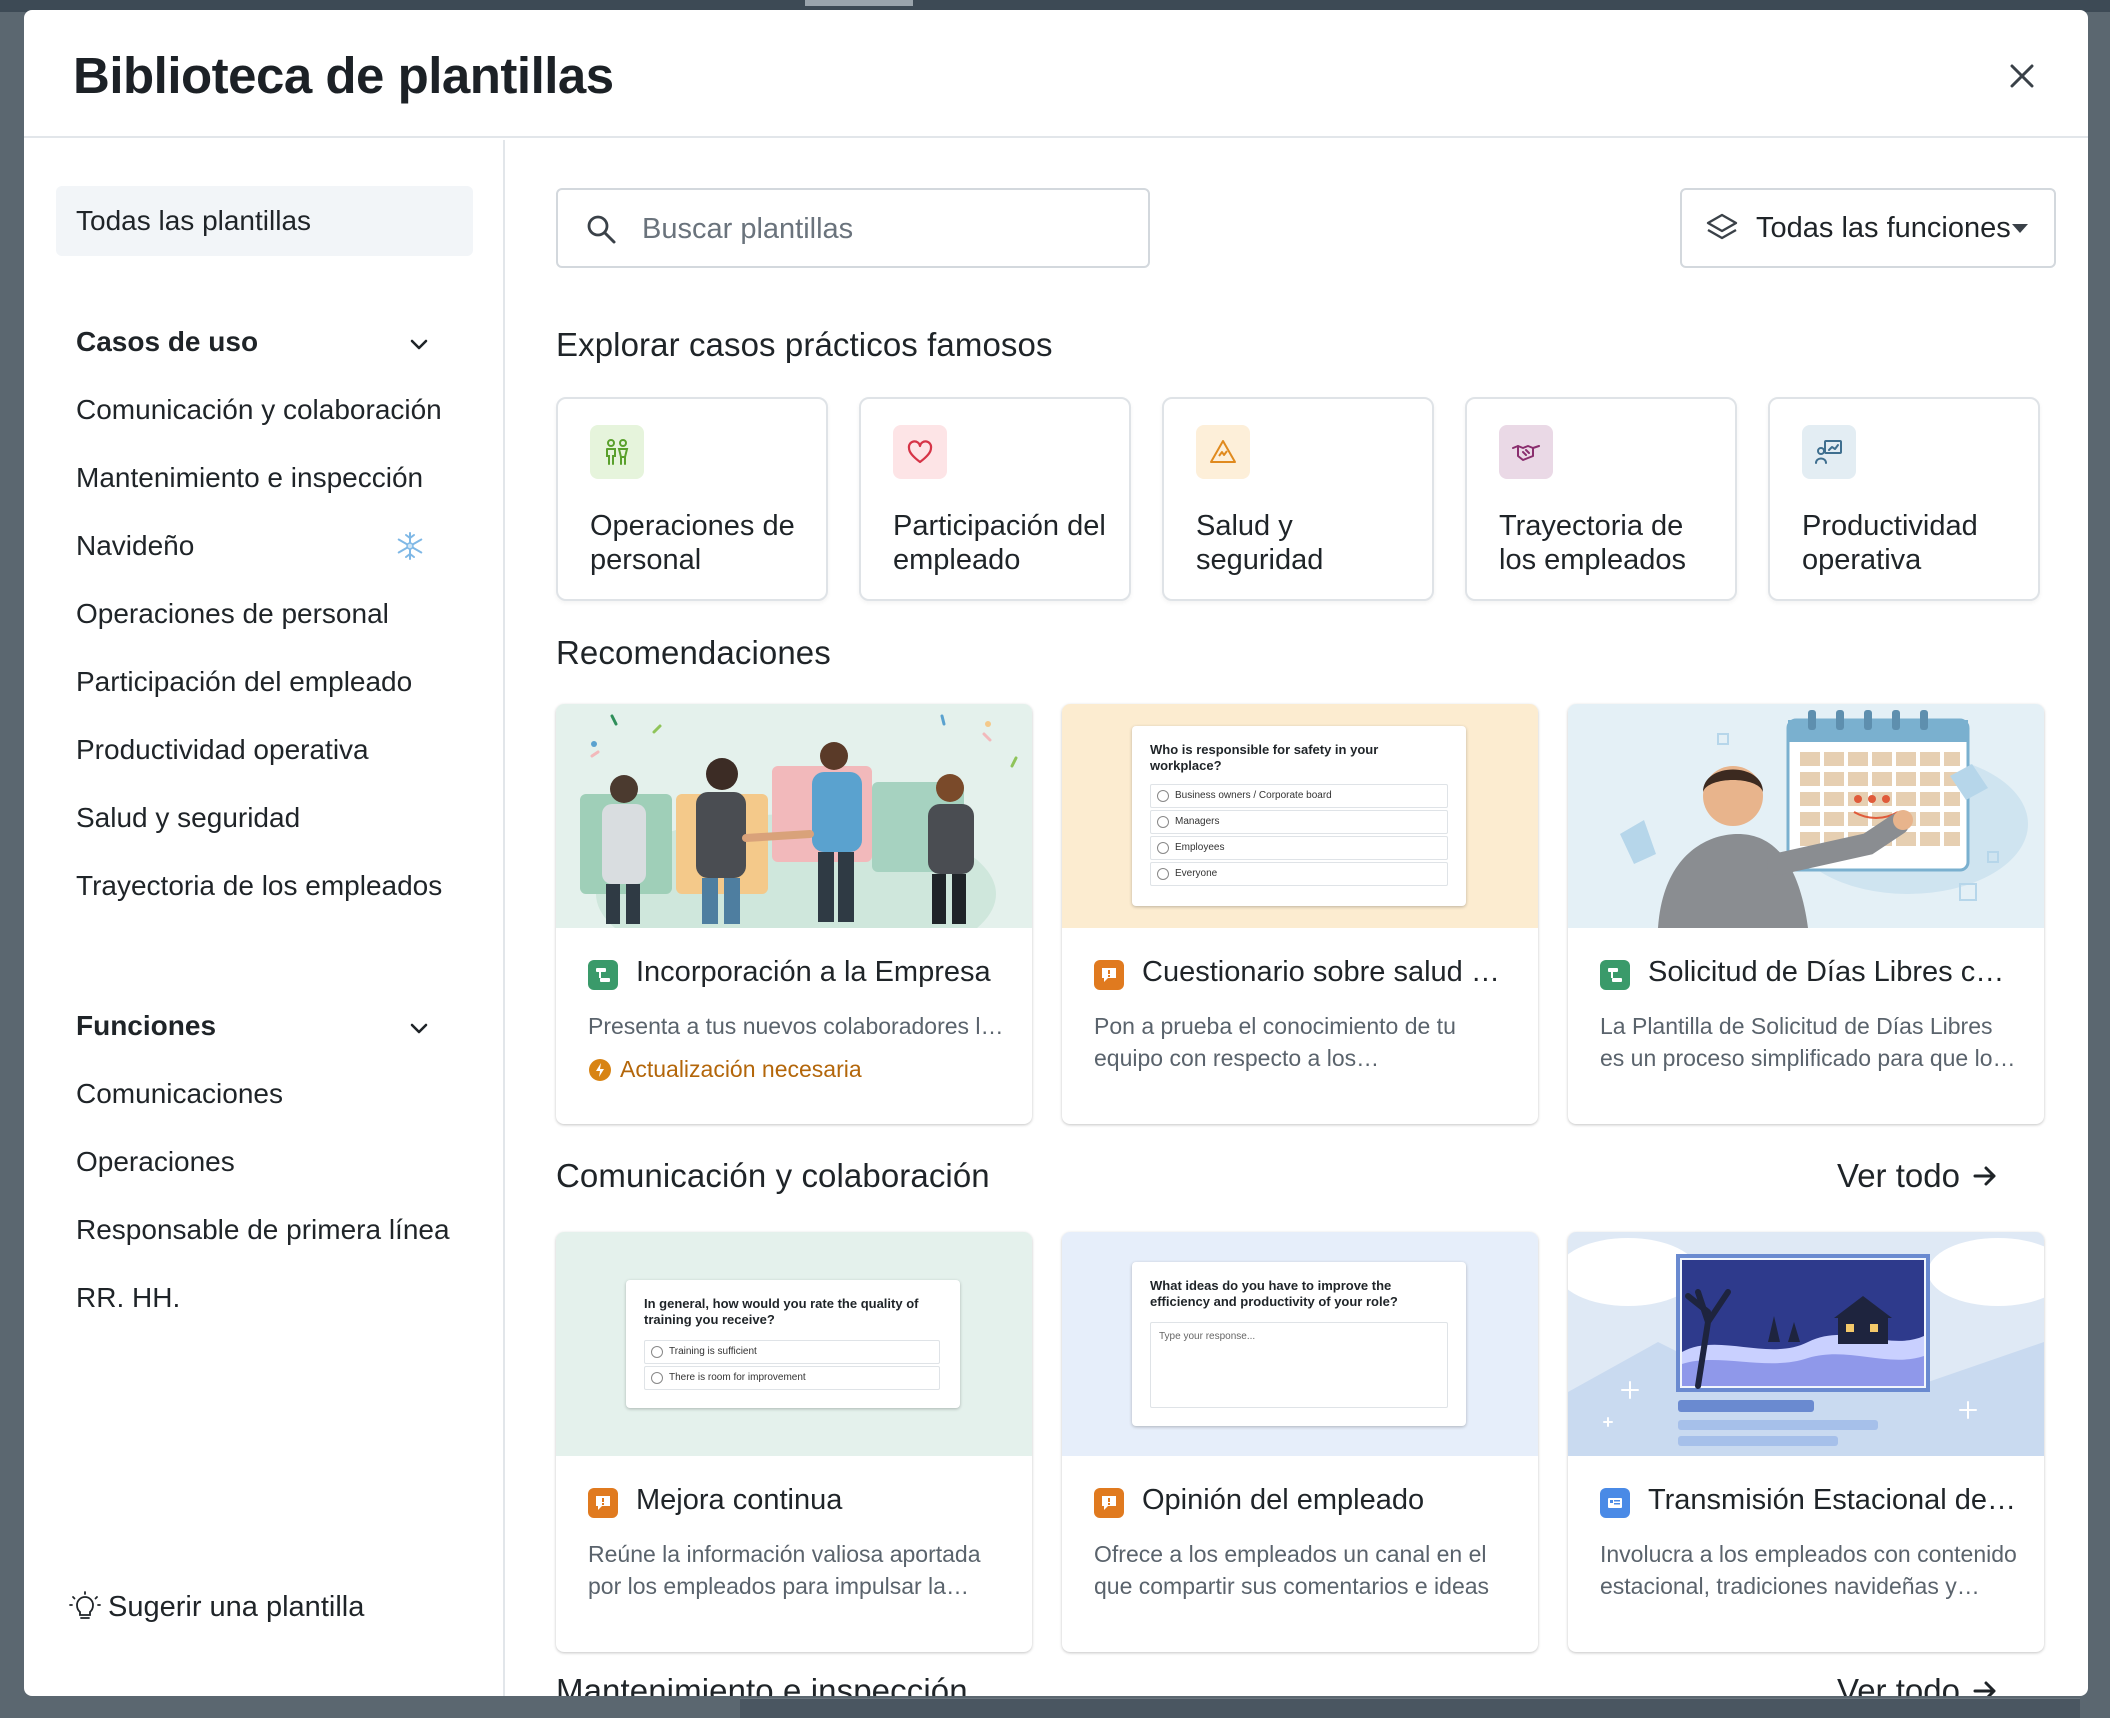 Image resolution: width=2110 pixels, height=1718 pixels. What do you see at coordinates (188, 818) in the screenshot?
I see `sidebar-item-use-case: Salud y seguridad` at bounding box center [188, 818].